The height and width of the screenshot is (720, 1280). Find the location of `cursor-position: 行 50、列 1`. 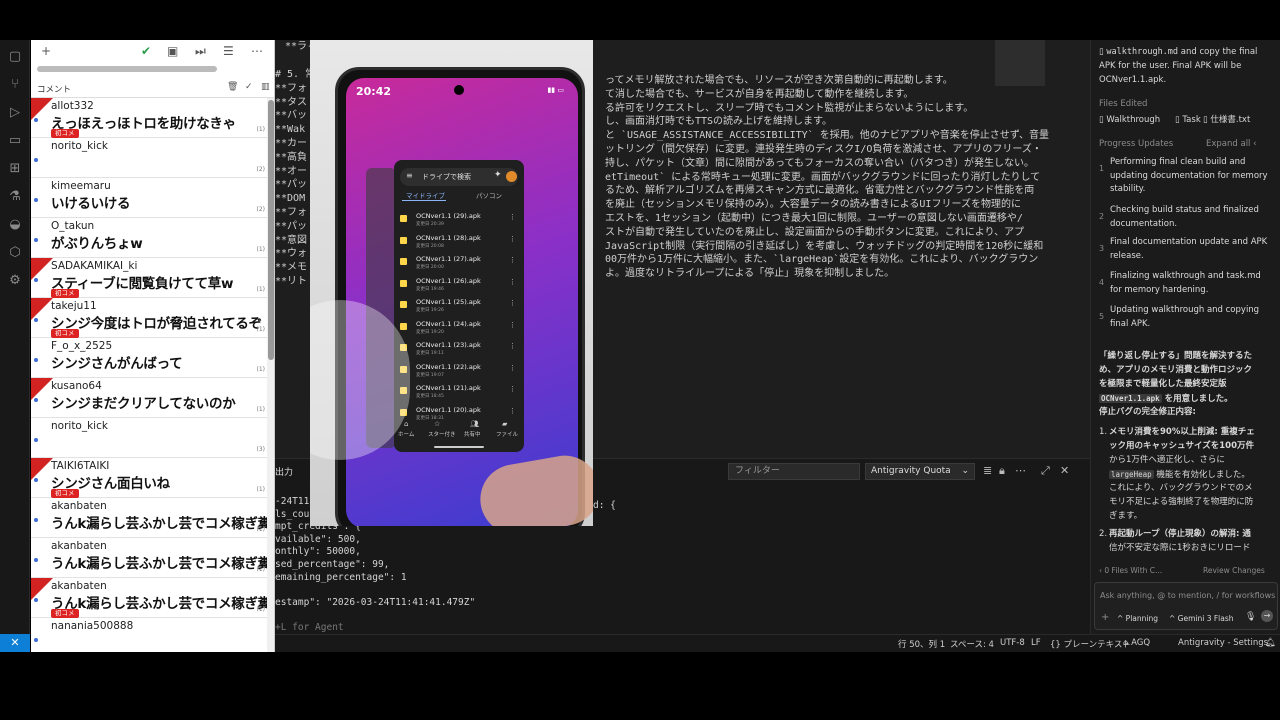

cursor-position: 行 50、列 1 is located at coordinates (921, 644).